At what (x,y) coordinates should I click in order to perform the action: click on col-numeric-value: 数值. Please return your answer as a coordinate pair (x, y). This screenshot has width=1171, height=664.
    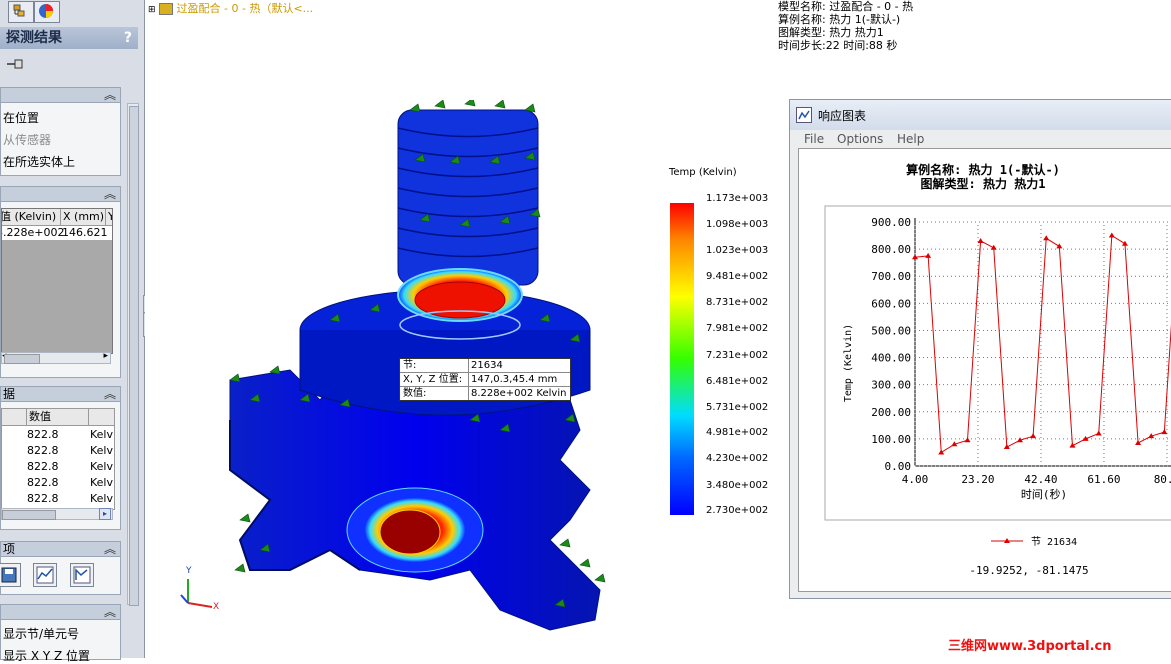
    Looking at the image, I should click on (38, 417).